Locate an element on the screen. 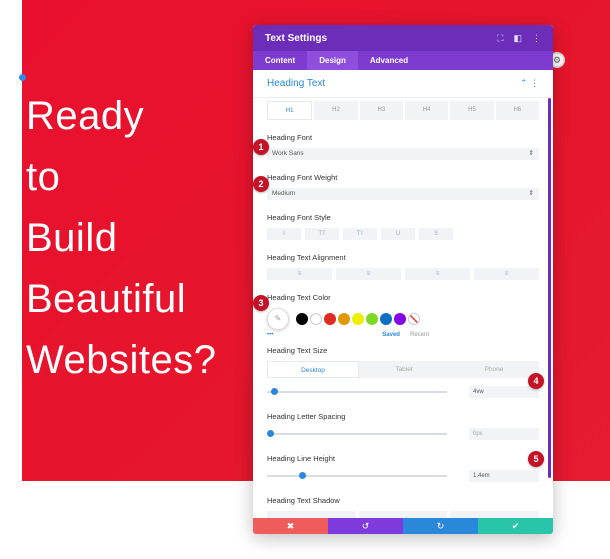 This screenshot has height=559, width=610. lineheight-slider-row: 1.4em is located at coordinates (403, 476).